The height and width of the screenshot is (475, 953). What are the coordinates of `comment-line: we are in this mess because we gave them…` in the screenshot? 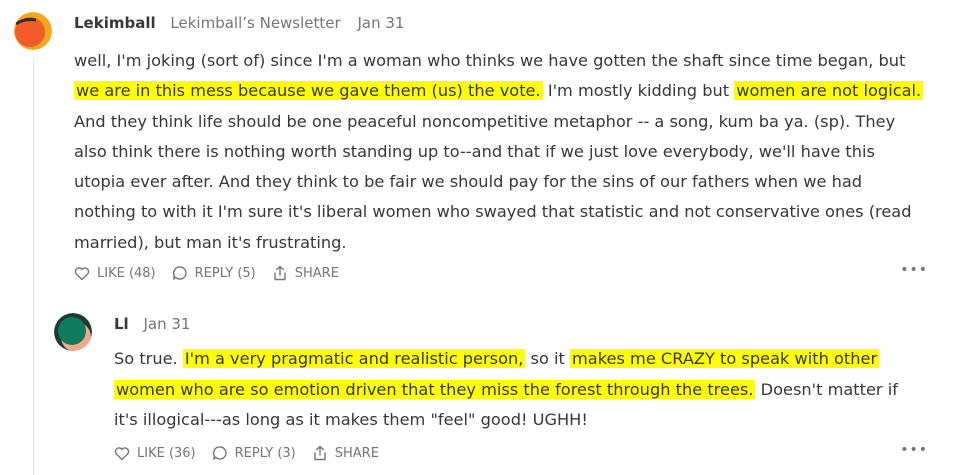 It's located at (509, 91).